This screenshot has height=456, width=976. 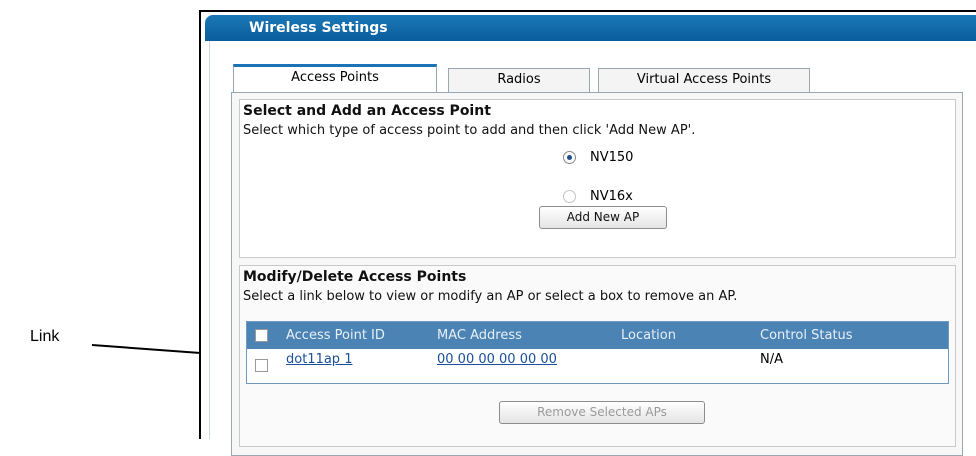 What do you see at coordinates (335, 78) in the screenshot?
I see `tab-access-points: Access Points` at bounding box center [335, 78].